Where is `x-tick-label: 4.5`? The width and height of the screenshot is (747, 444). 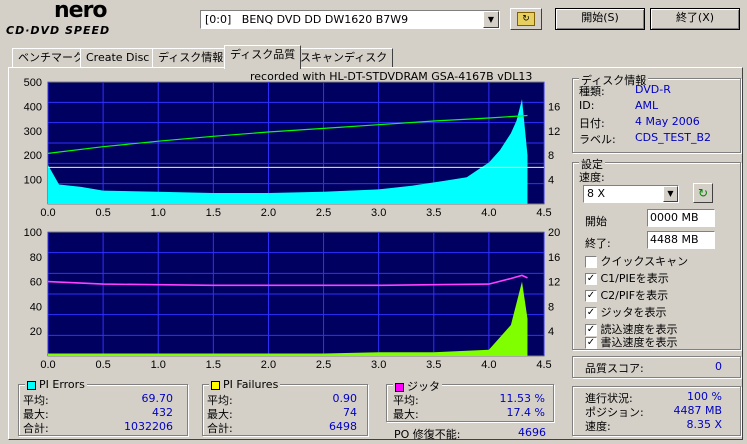 x-tick-label: 4.5 is located at coordinates (543, 364).